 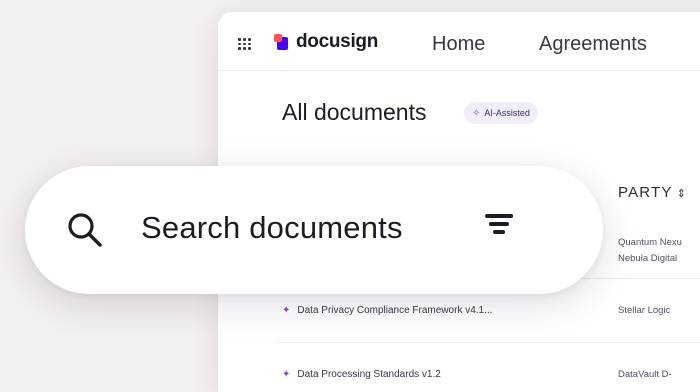 I want to click on party-line: DataVault D-, so click(x=645, y=374).